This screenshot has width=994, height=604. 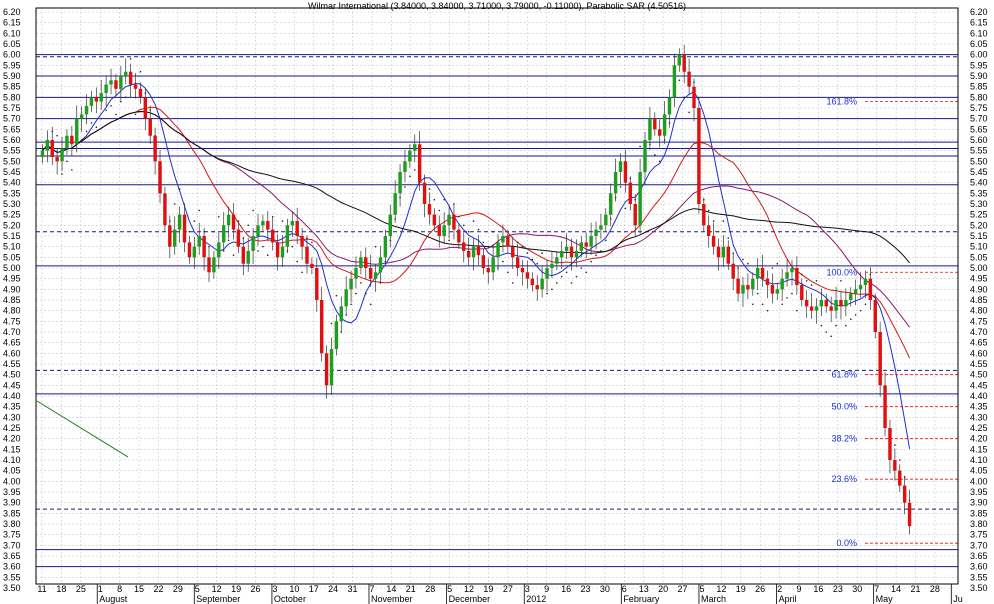 What do you see at coordinates (779, 589) in the screenshot?
I see `x-day-label: 2` at bounding box center [779, 589].